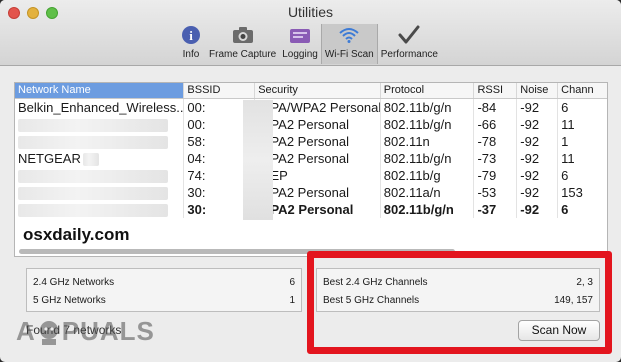 The image size is (621, 362). Describe the element at coordinates (310, 12) in the screenshot. I see `window-title: Utilities` at that location.